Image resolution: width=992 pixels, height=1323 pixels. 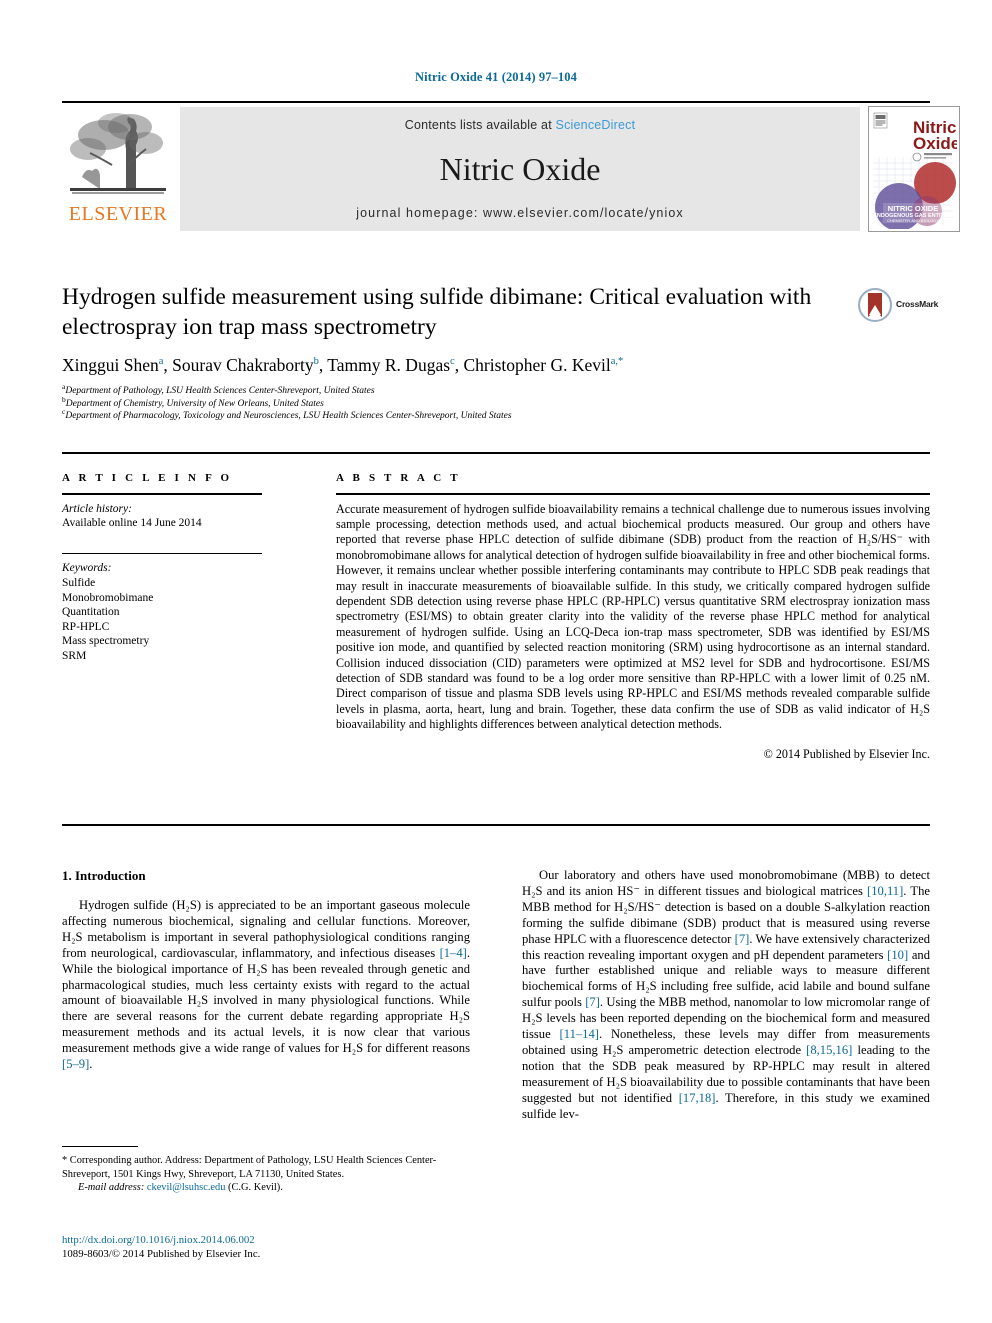 What do you see at coordinates (633, 494) in the screenshot?
I see `abstract-rule` at bounding box center [633, 494].